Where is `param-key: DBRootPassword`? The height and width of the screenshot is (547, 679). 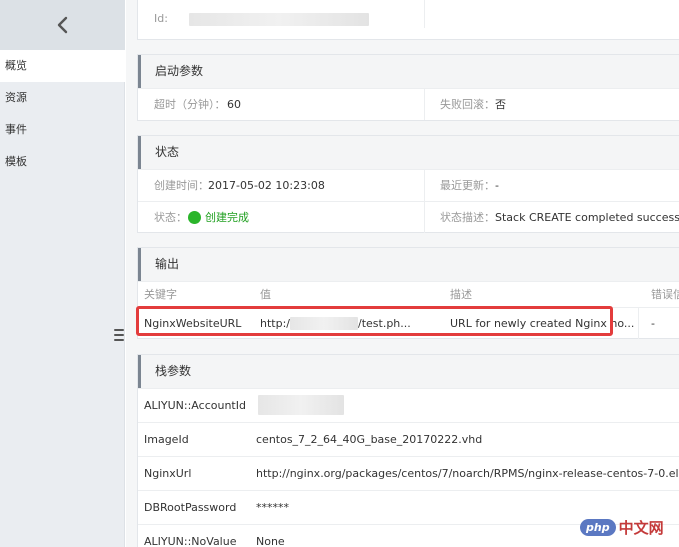 param-key: DBRootPassword is located at coordinates (190, 507).